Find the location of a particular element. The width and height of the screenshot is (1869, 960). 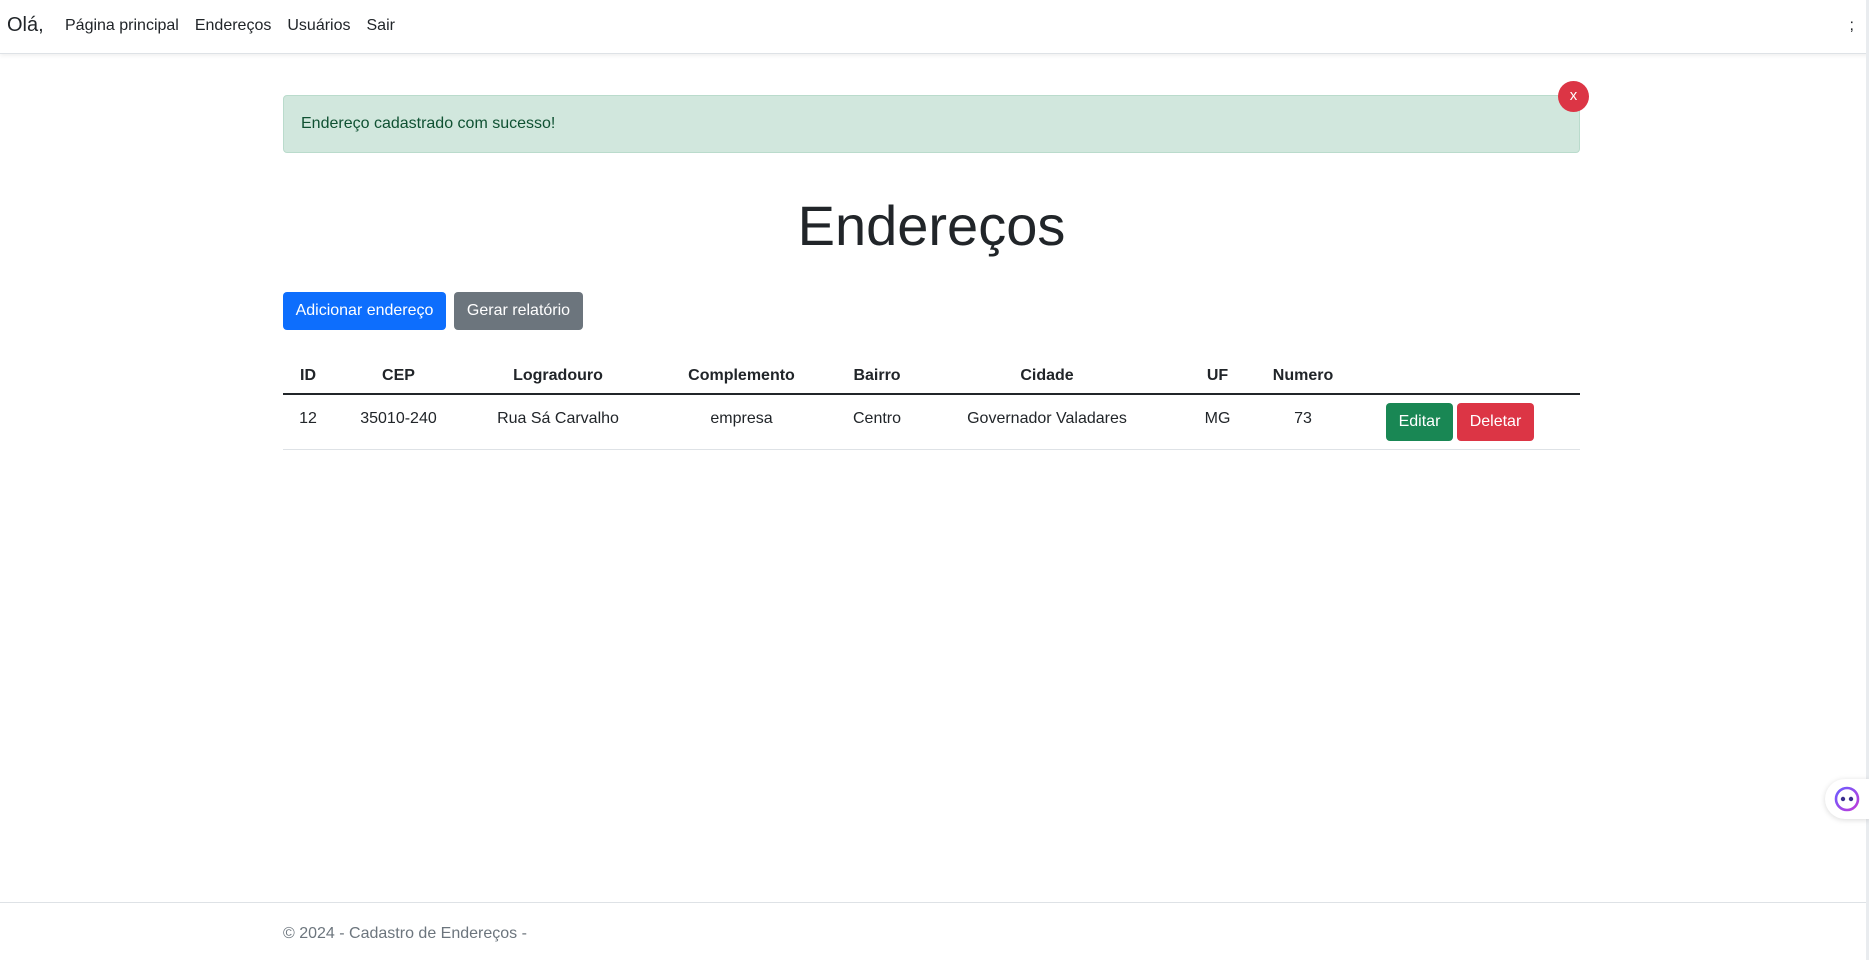

cell-uf: MG is located at coordinates (1217, 422).